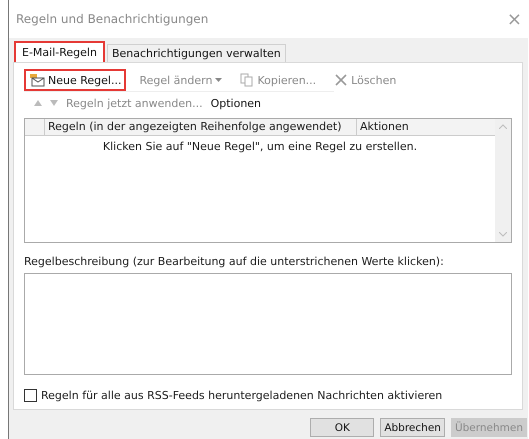 The image size is (529, 439). Describe the element at coordinates (200, 127) in the screenshot. I see `column-header: Regeln (in der angezeigten Reihenfolge angewendet)` at that location.